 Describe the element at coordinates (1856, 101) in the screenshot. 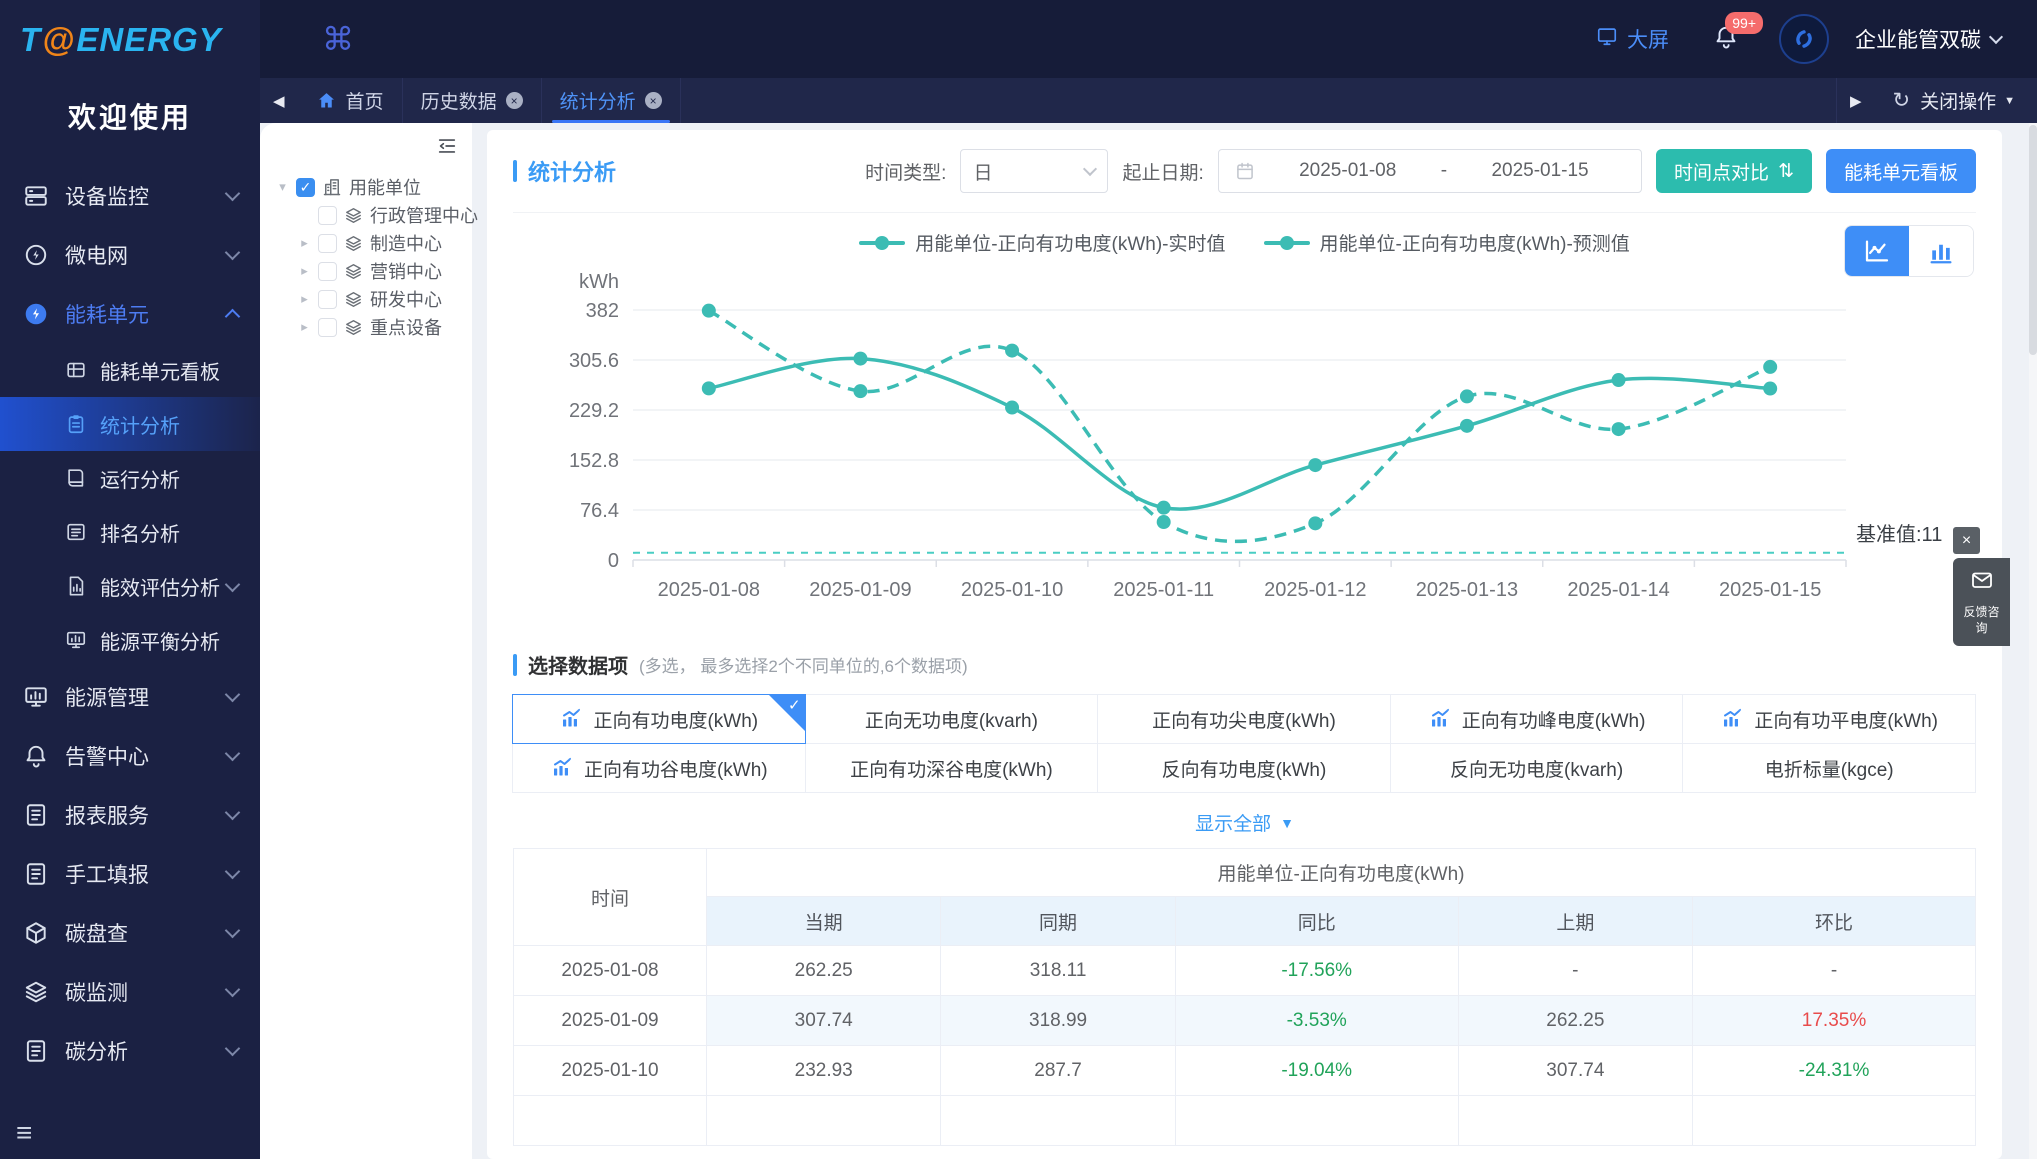

I see `tabs-scroll-right-button: ▶` at that location.